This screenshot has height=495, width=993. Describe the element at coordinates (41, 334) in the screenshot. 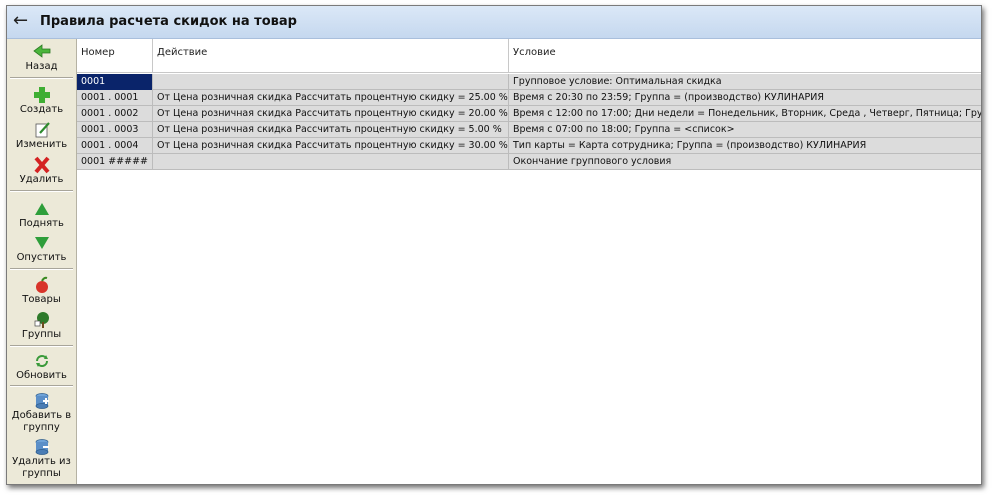

I see `groups-label: Группы` at that location.